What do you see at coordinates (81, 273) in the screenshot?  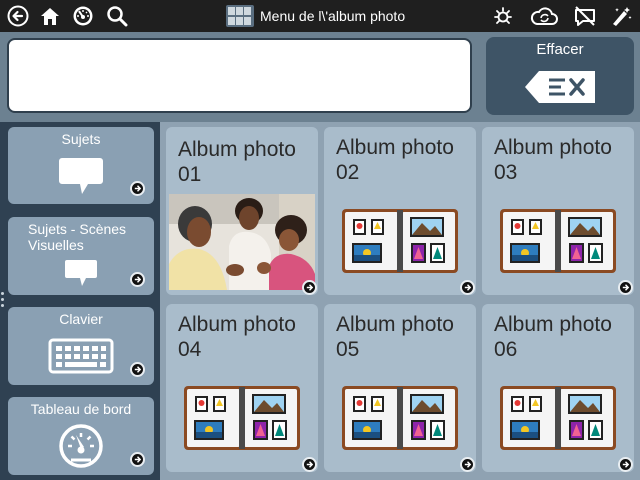 I see `speech-bubble-small-icon` at bounding box center [81, 273].